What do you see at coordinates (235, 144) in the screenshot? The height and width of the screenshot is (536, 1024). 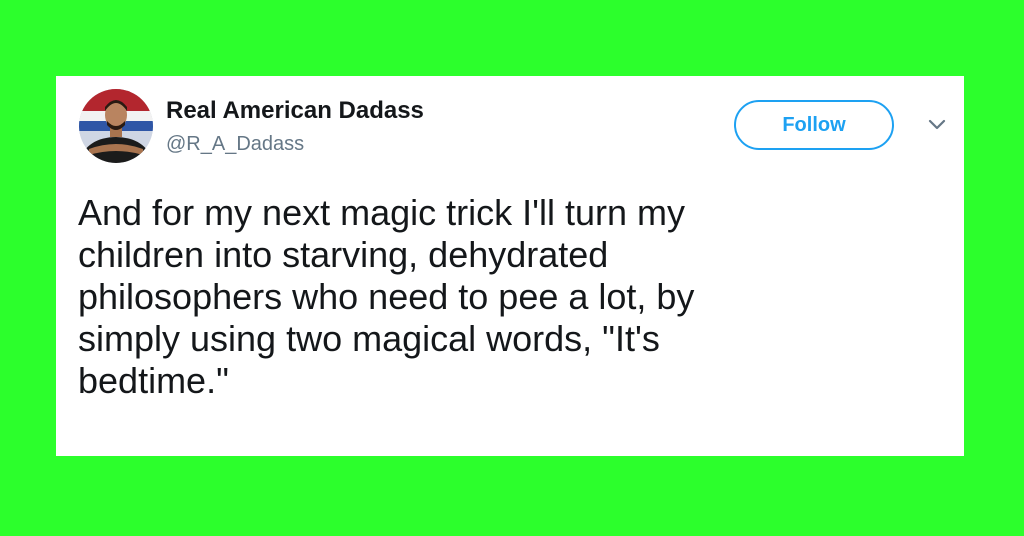 I see `author-handle: @R_A_Dadass` at bounding box center [235, 144].